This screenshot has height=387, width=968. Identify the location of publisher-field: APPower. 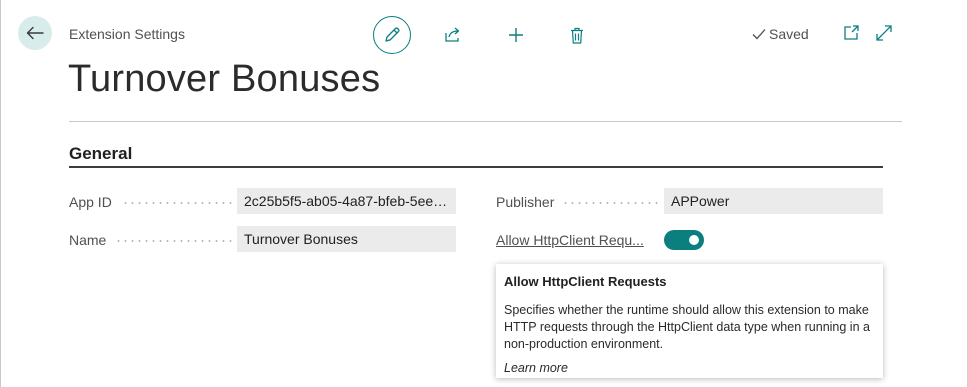
(773, 201).